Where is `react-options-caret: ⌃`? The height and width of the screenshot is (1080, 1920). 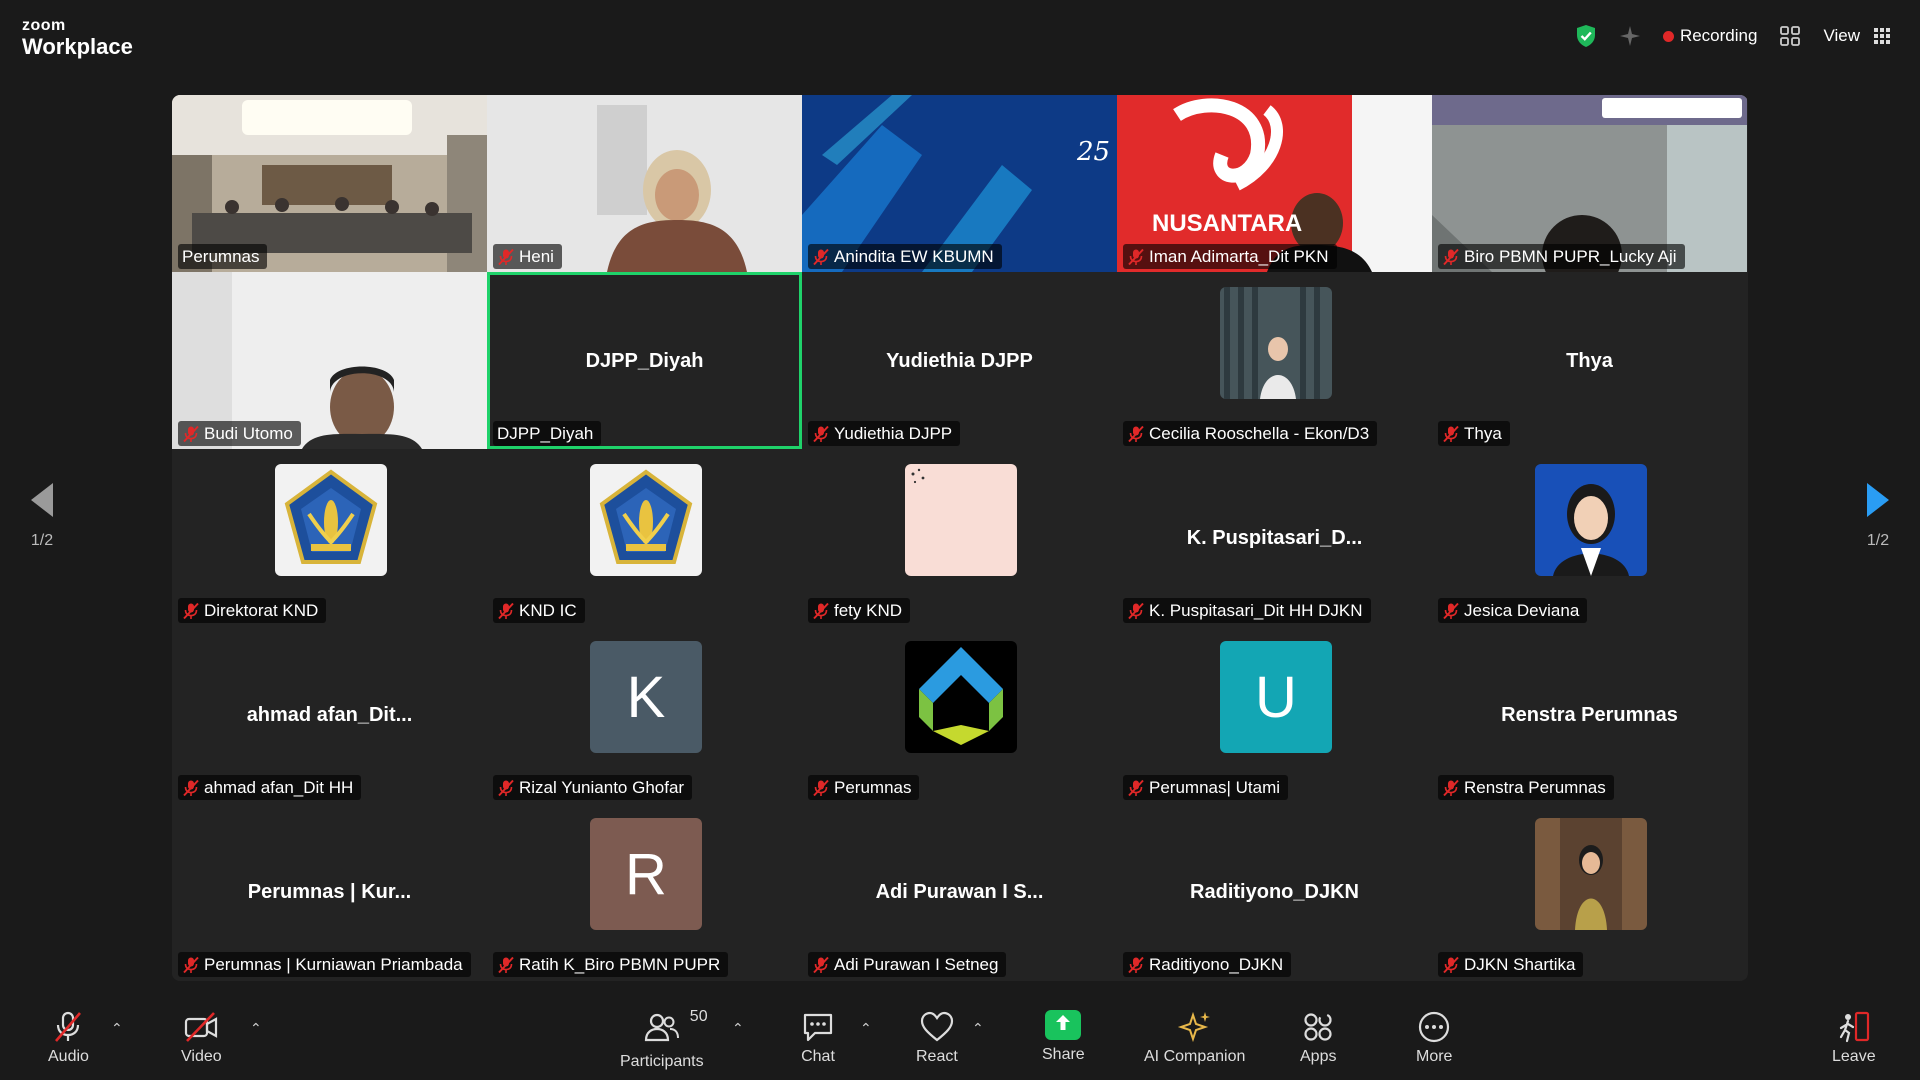
react-options-caret: ⌃ is located at coordinates (978, 1028).